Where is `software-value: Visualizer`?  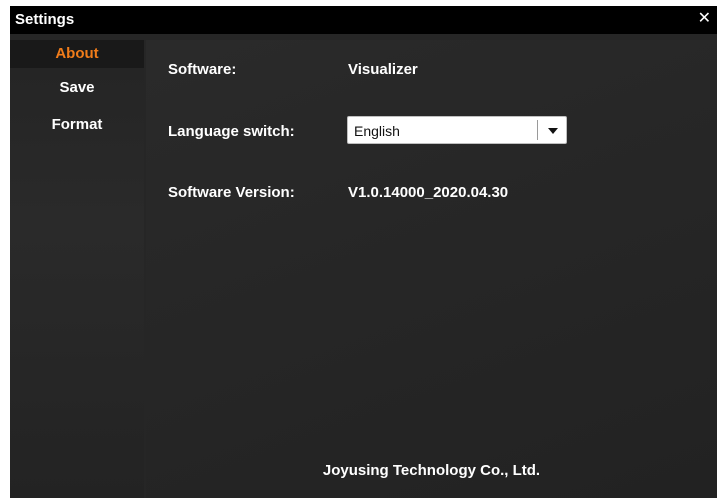 software-value: Visualizer is located at coordinates (383, 69).